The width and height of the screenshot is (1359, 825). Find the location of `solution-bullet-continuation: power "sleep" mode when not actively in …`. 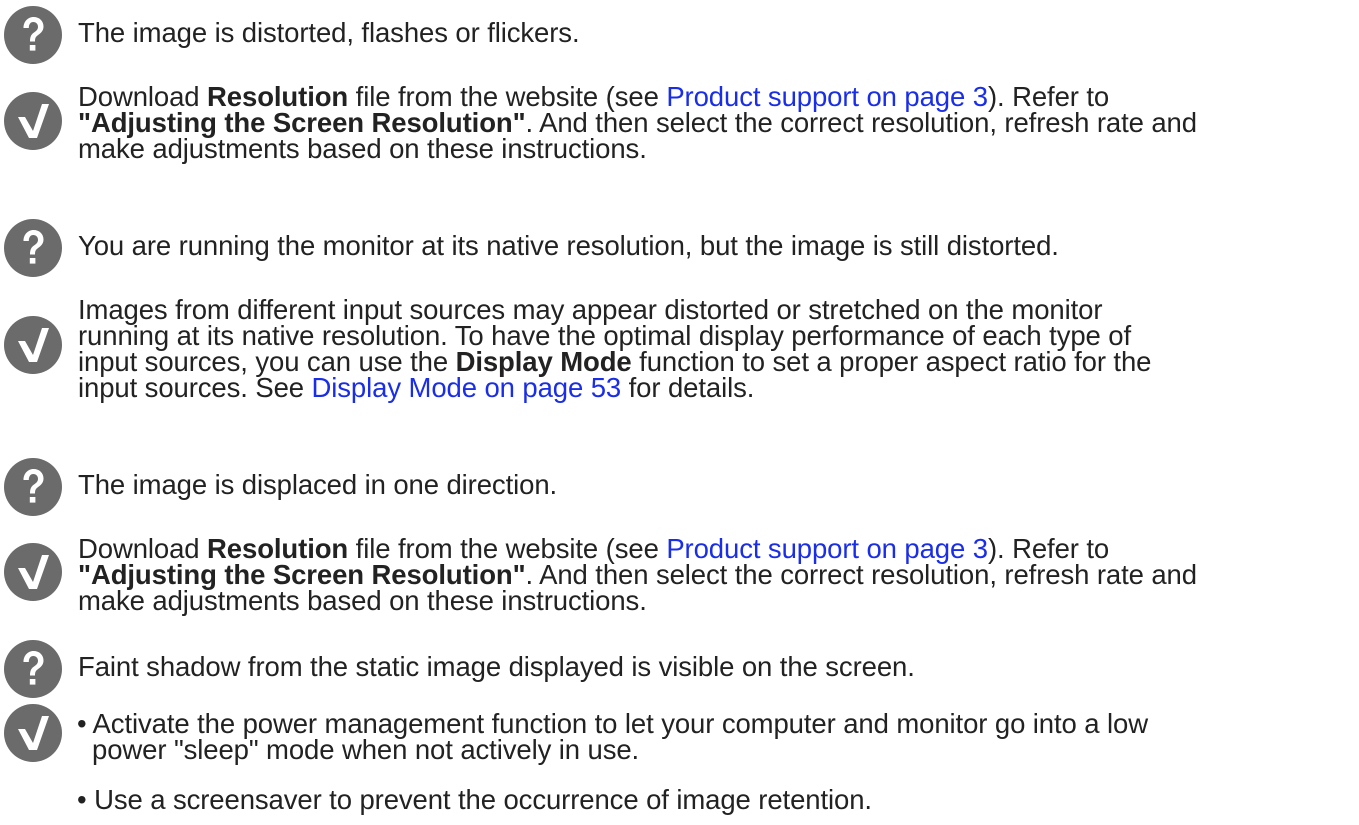

solution-bullet-continuation: power "sleep" mode when not actively in … is located at coordinates (366, 749).